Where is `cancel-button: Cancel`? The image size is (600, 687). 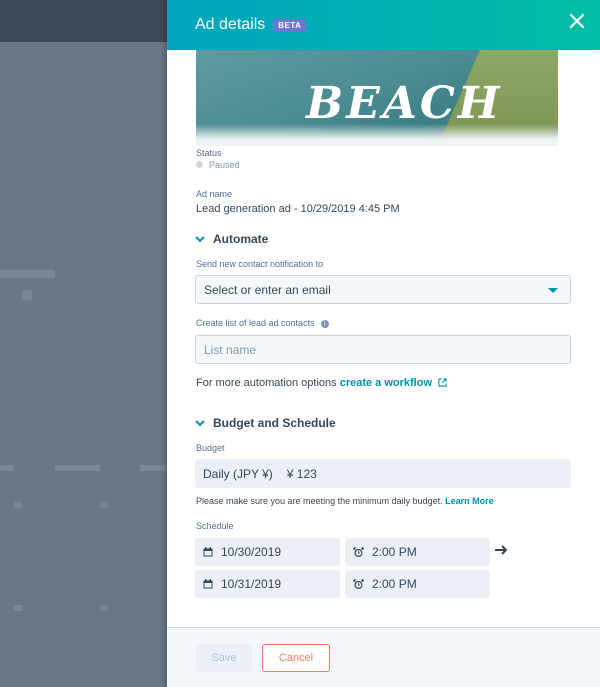
cancel-button: Cancel is located at coordinates (296, 658).